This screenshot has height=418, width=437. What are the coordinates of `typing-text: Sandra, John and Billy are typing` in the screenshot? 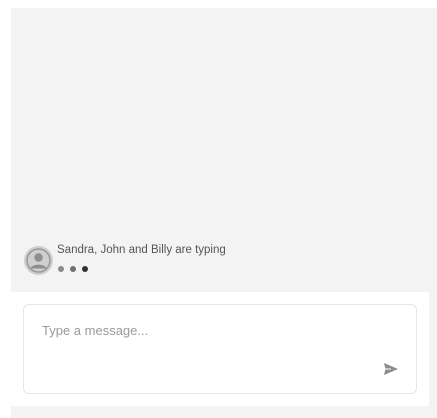 It's located at (141, 250).